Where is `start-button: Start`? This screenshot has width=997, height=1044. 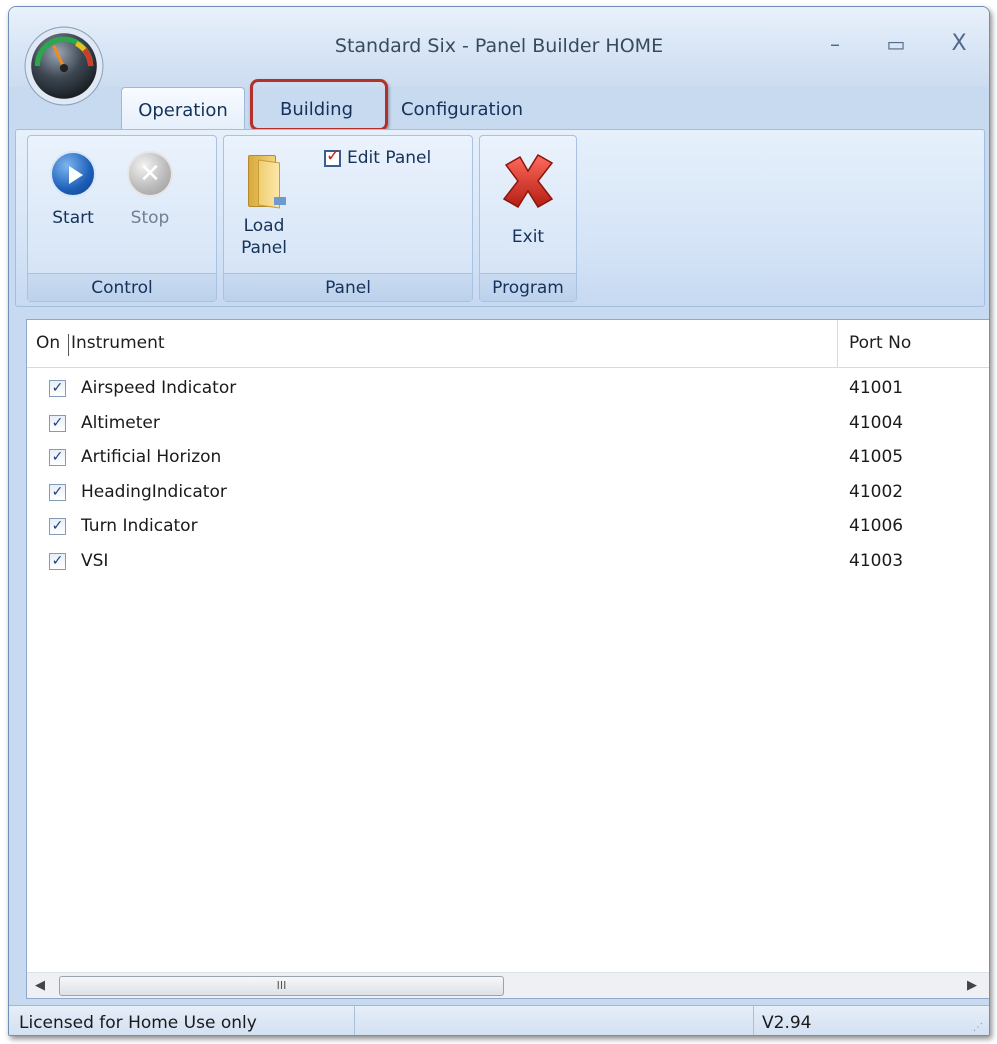 start-button: Start is located at coordinates (73, 190).